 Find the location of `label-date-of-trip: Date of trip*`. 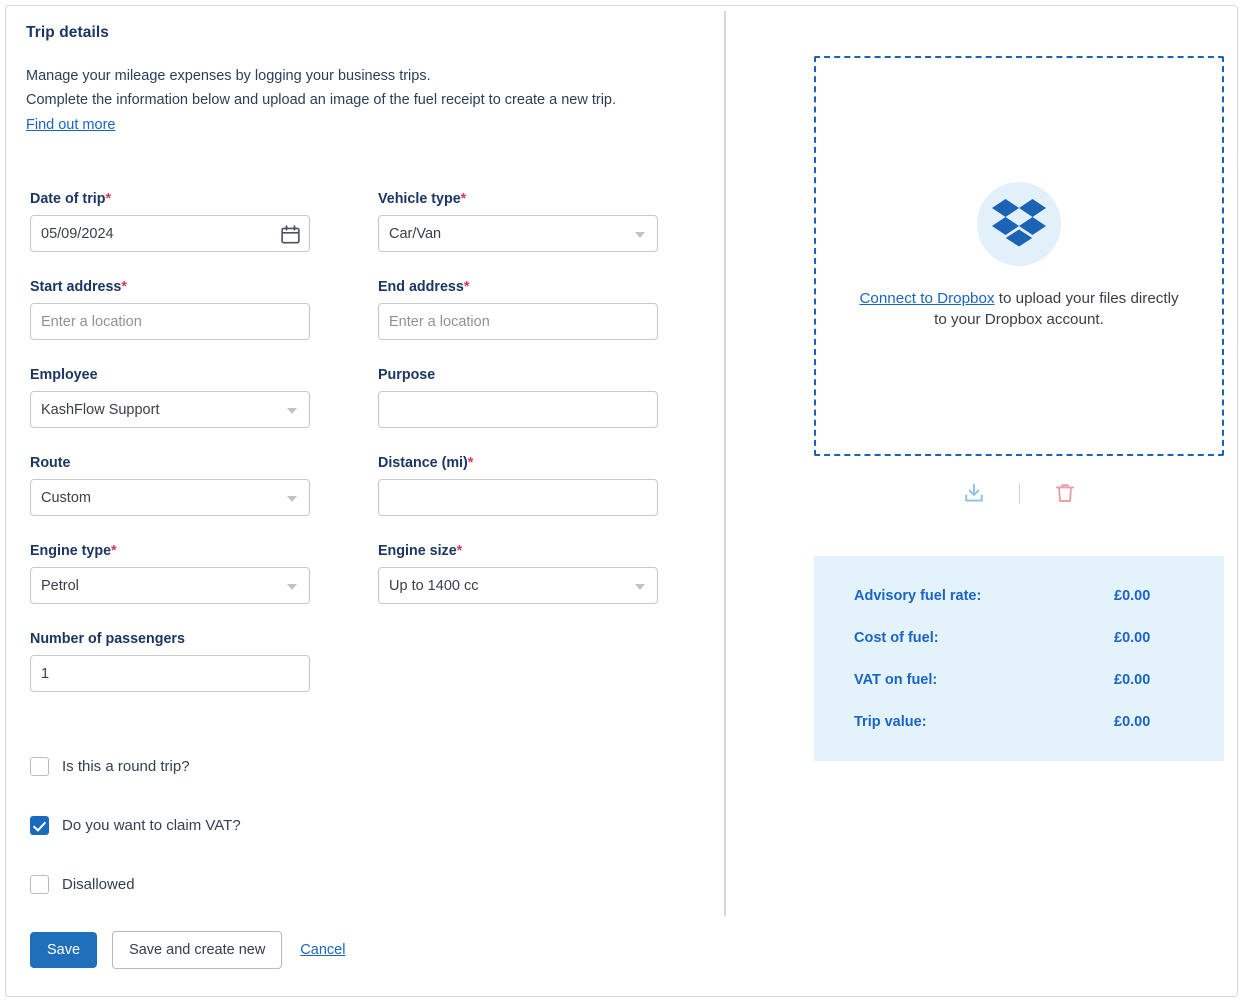

label-date-of-trip: Date of trip* is located at coordinates (71, 199).